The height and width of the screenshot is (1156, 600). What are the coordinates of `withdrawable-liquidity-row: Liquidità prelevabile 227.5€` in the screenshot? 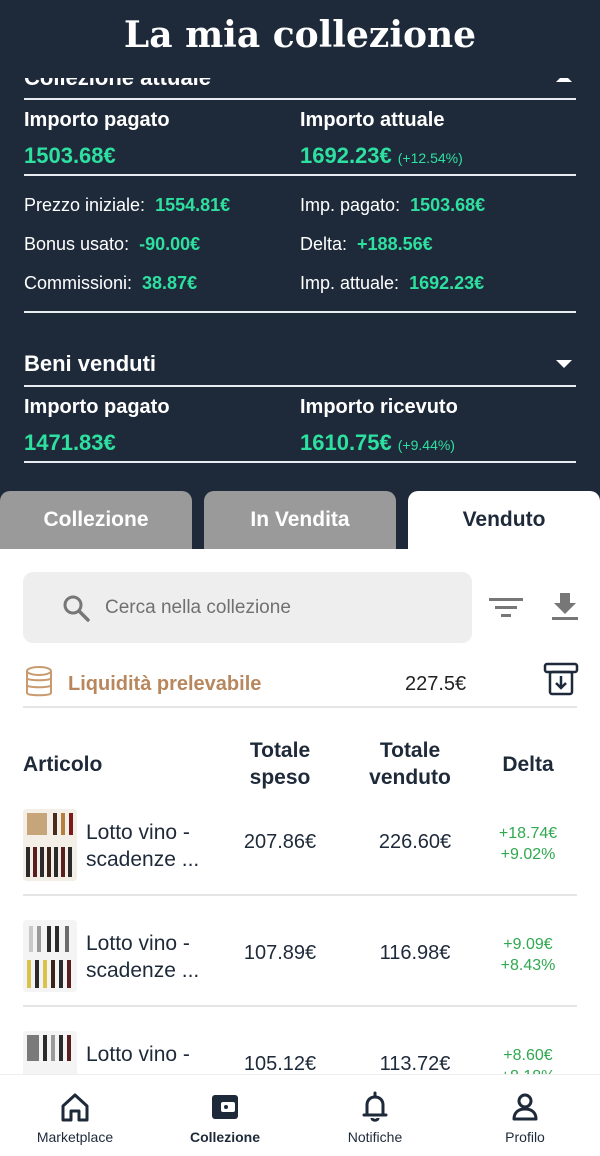 It's located at (301, 684).